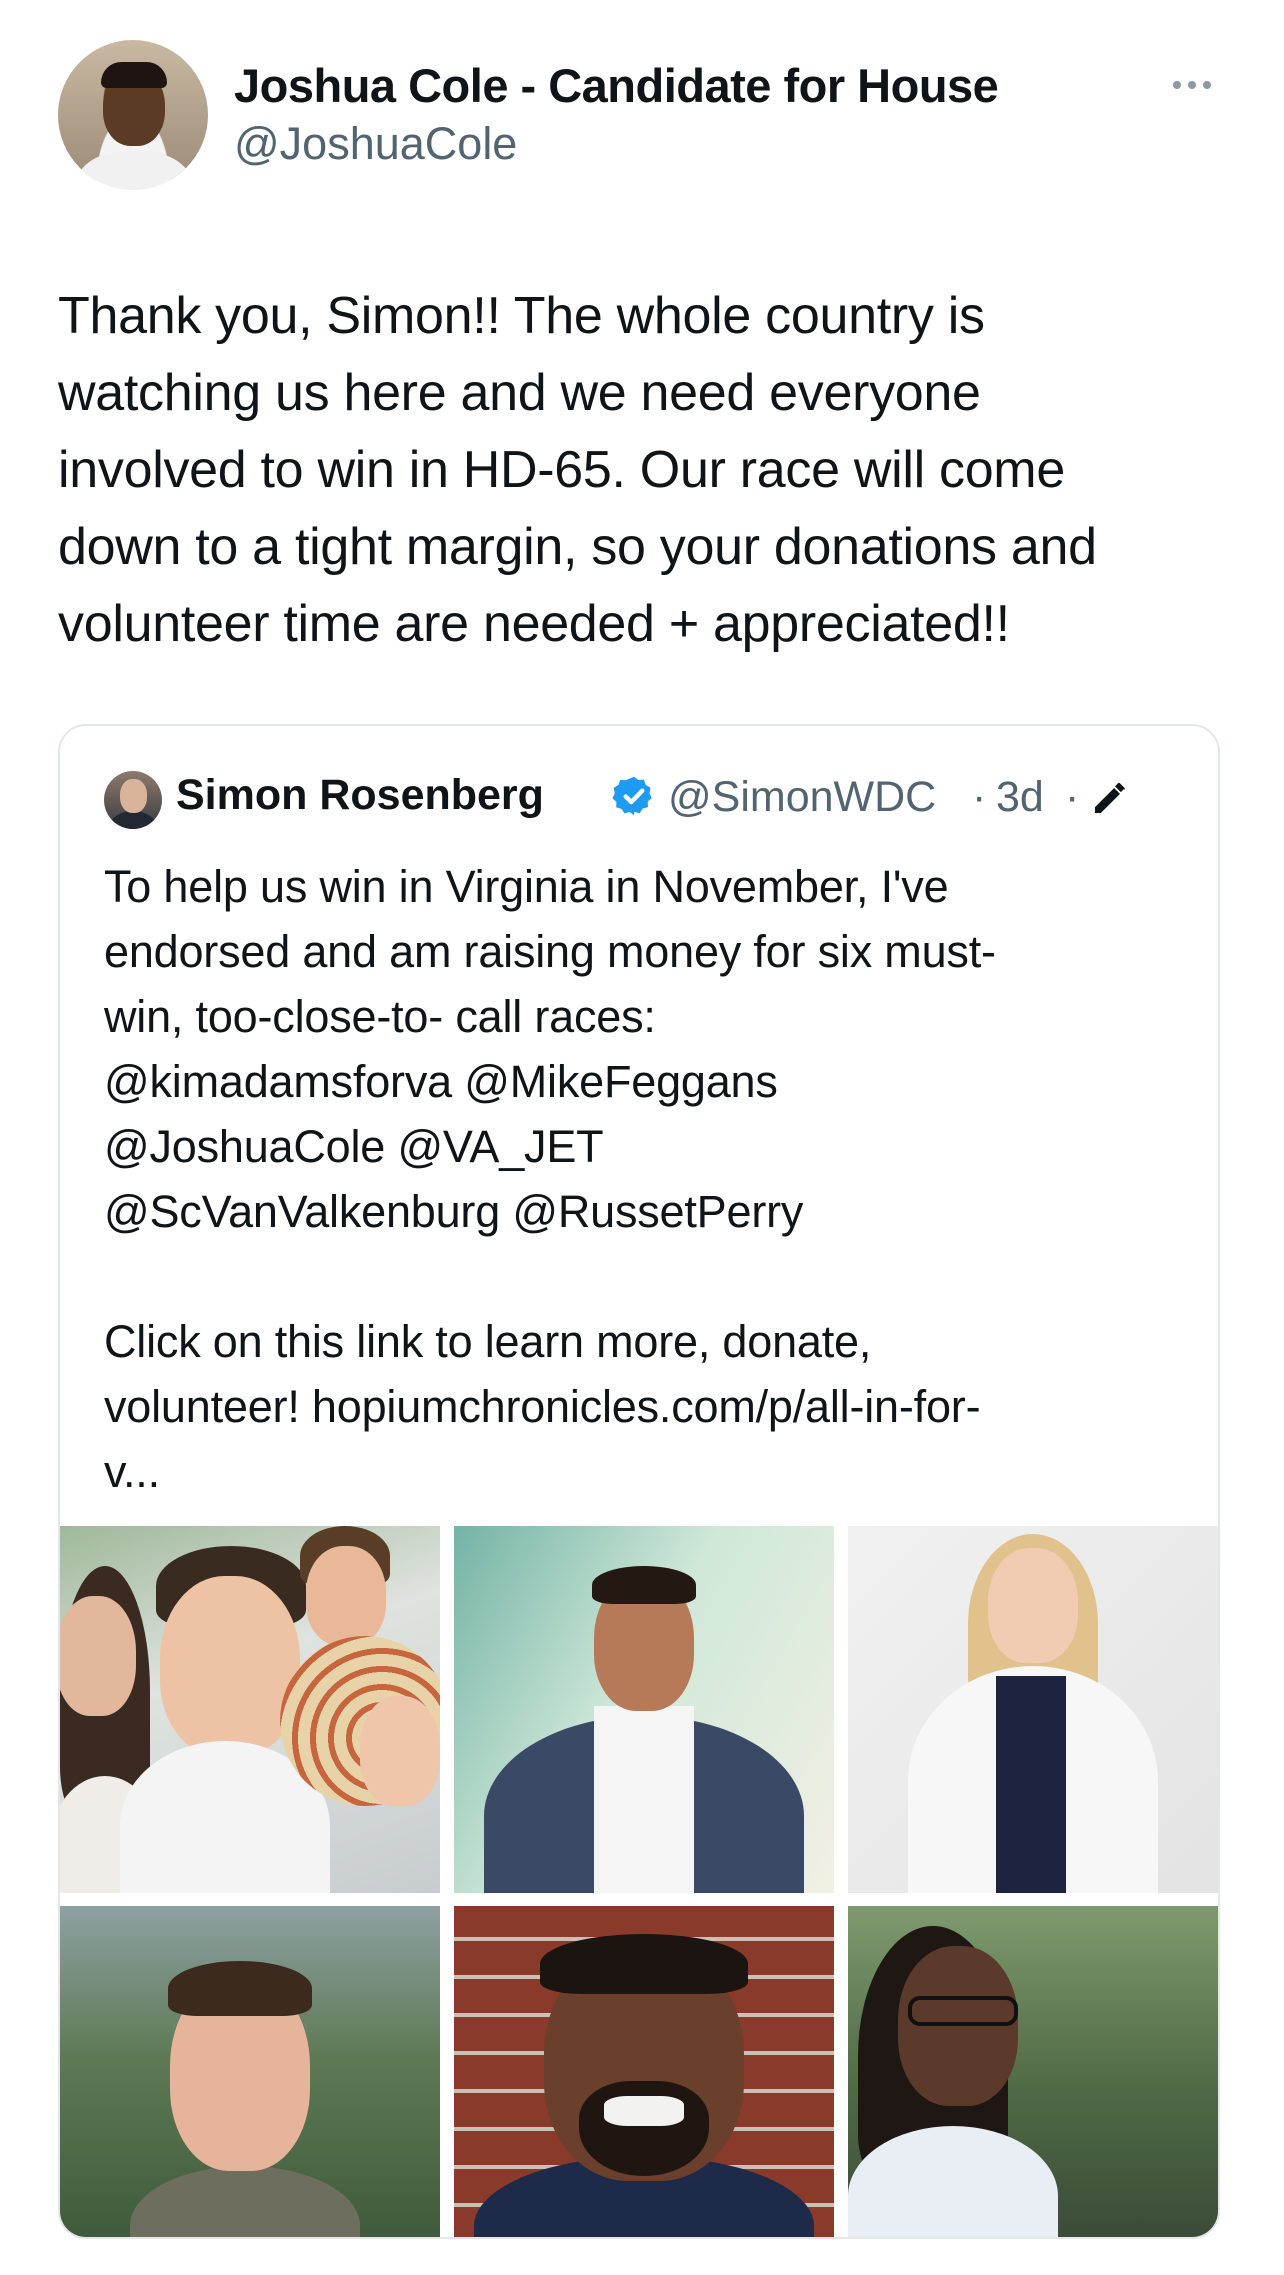  Describe the element at coordinates (454, 1211) in the screenshot. I see `quoted-text-line: @ScVanValkenburg @RussetPerry` at that location.